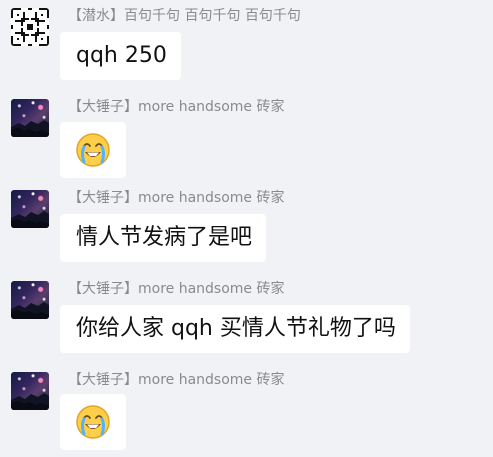  What do you see at coordinates (235, 329) in the screenshot?
I see `message-bubble-text: 你给人家 qqh 买情人节礼物了吗` at bounding box center [235, 329].